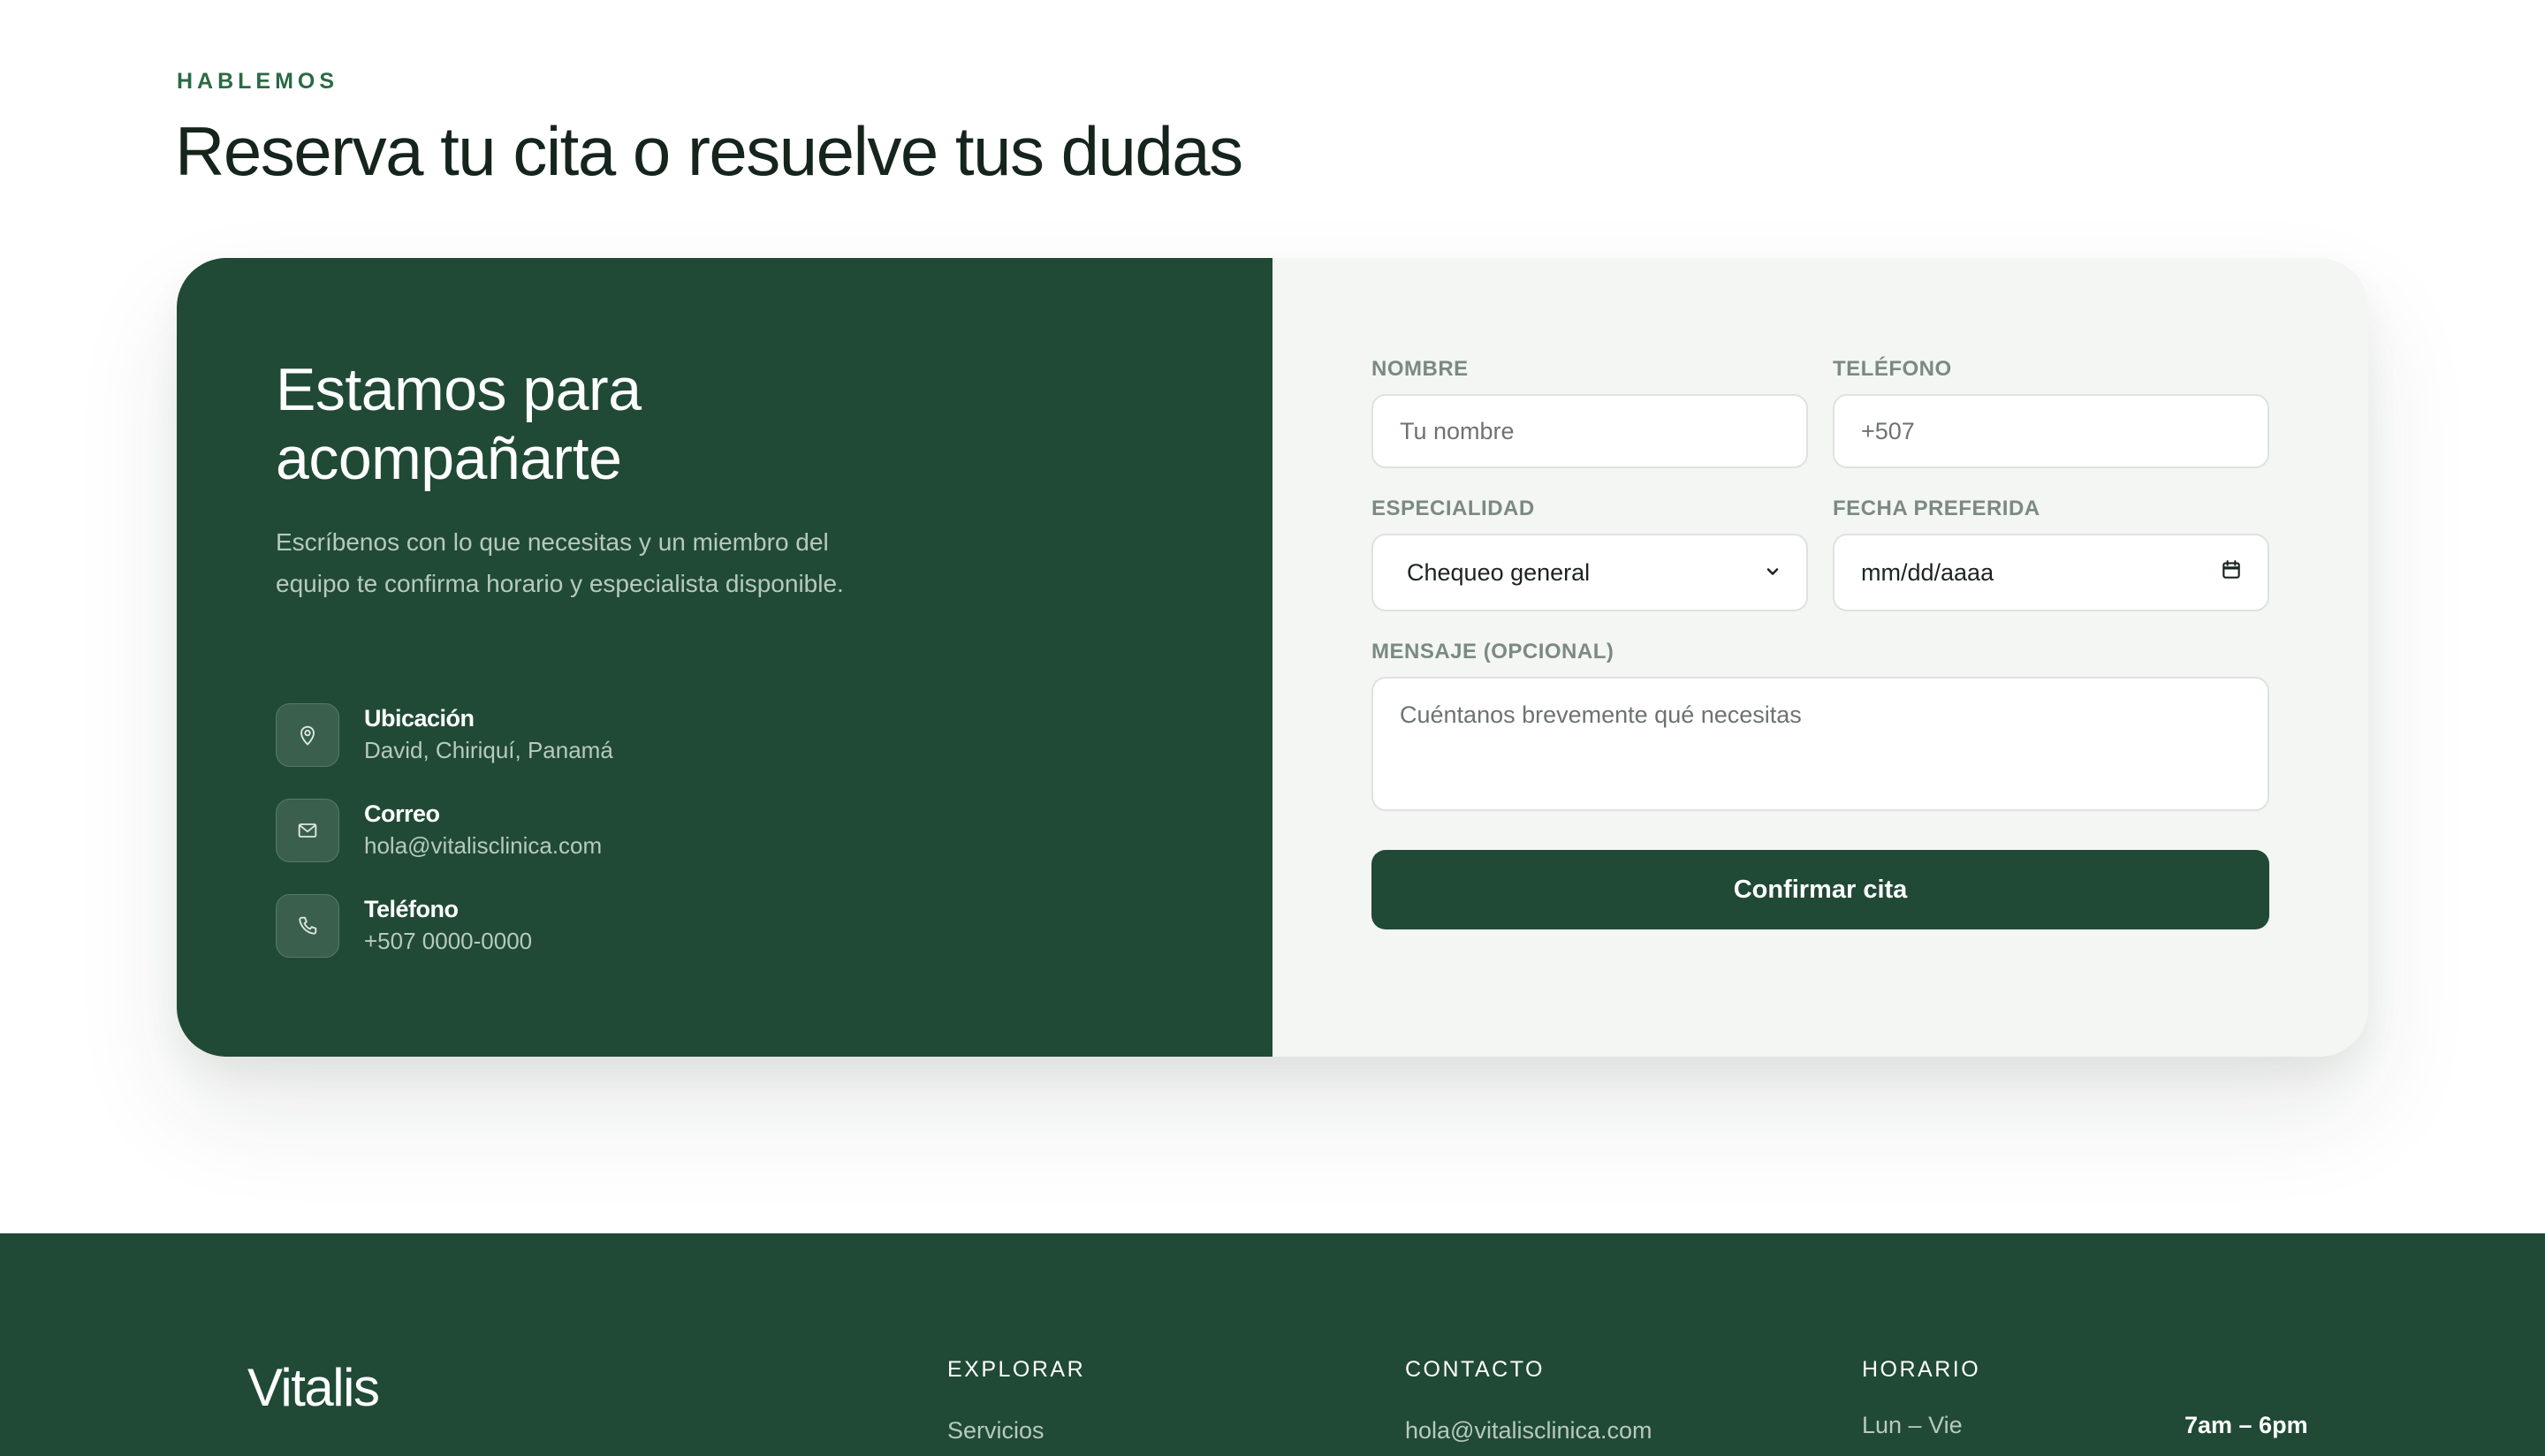  I want to click on date-placeholder: mm/dd/aaaa, so click(1927, 572).